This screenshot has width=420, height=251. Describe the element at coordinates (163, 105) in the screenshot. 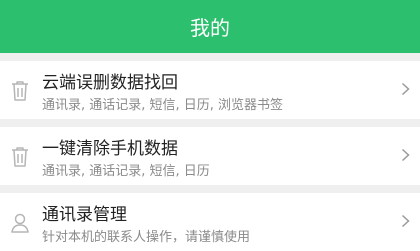

I see `list-item-subtitle: 通讯录, 通话记录, 短信, 日历, 浏览器书签` at that location.